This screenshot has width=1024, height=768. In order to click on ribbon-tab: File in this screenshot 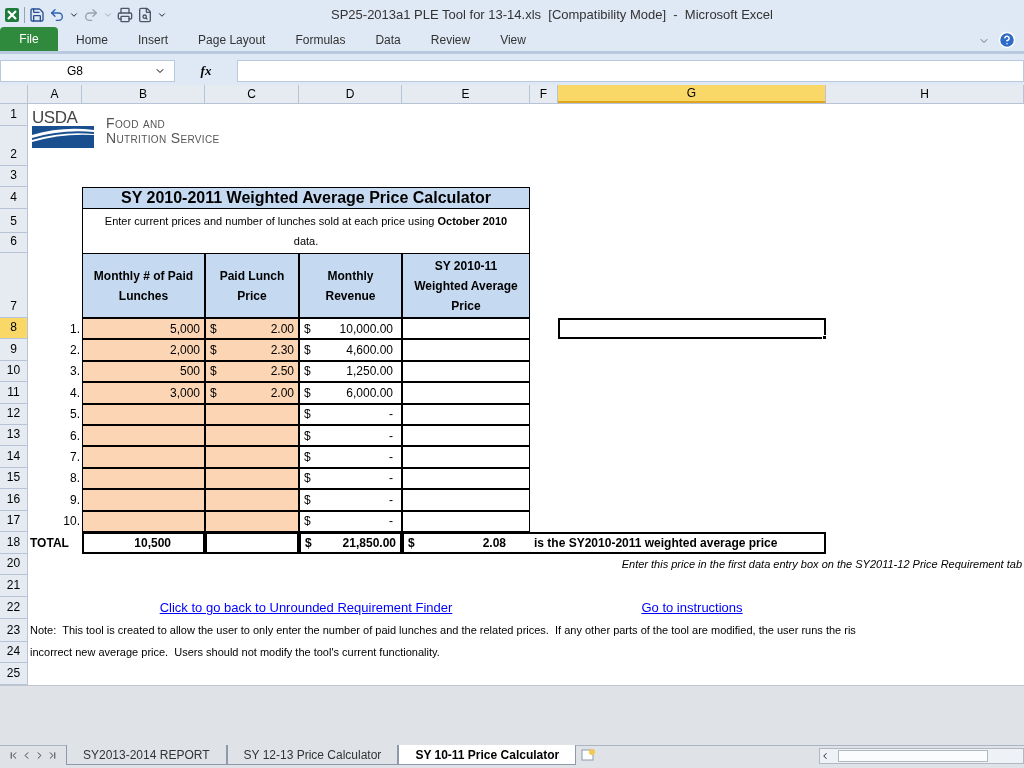, I will do `click(29, 39)`.